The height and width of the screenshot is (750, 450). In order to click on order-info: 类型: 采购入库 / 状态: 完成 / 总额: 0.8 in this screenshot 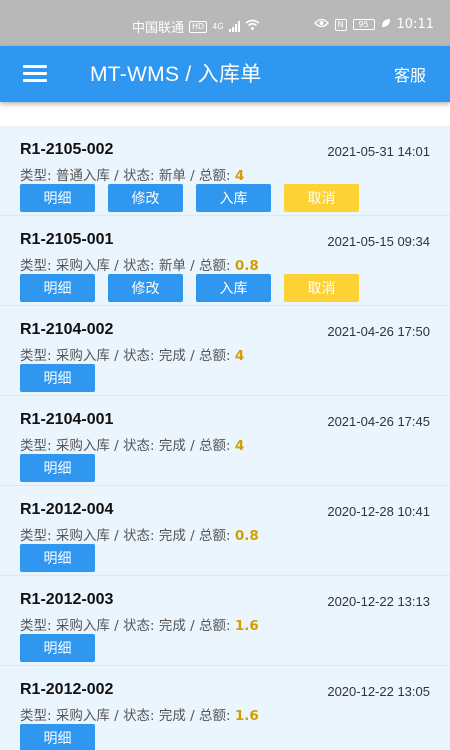, I will do `click(139, 534)`.